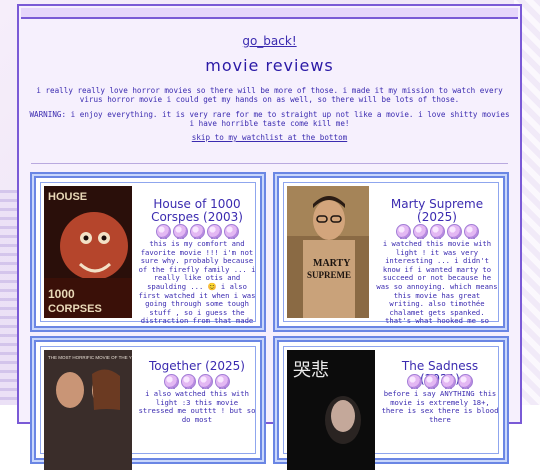 This screenshot has width=540, height=470. I want to click on poster-title-line2: SUPREME, so click(329, 275).